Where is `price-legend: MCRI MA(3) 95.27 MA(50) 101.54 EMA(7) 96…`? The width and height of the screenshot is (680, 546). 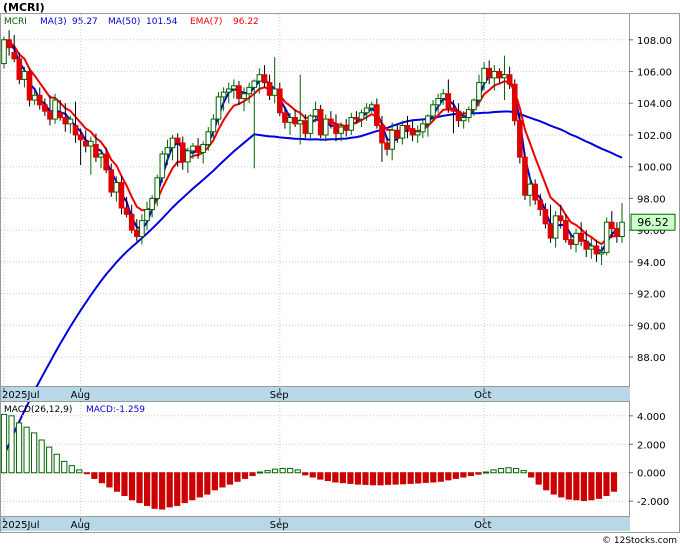
price-legend: MCRI MA(3) 95.27 MA(50) 101.54 EMA(7) 96… is located at coordinates (131, 22).